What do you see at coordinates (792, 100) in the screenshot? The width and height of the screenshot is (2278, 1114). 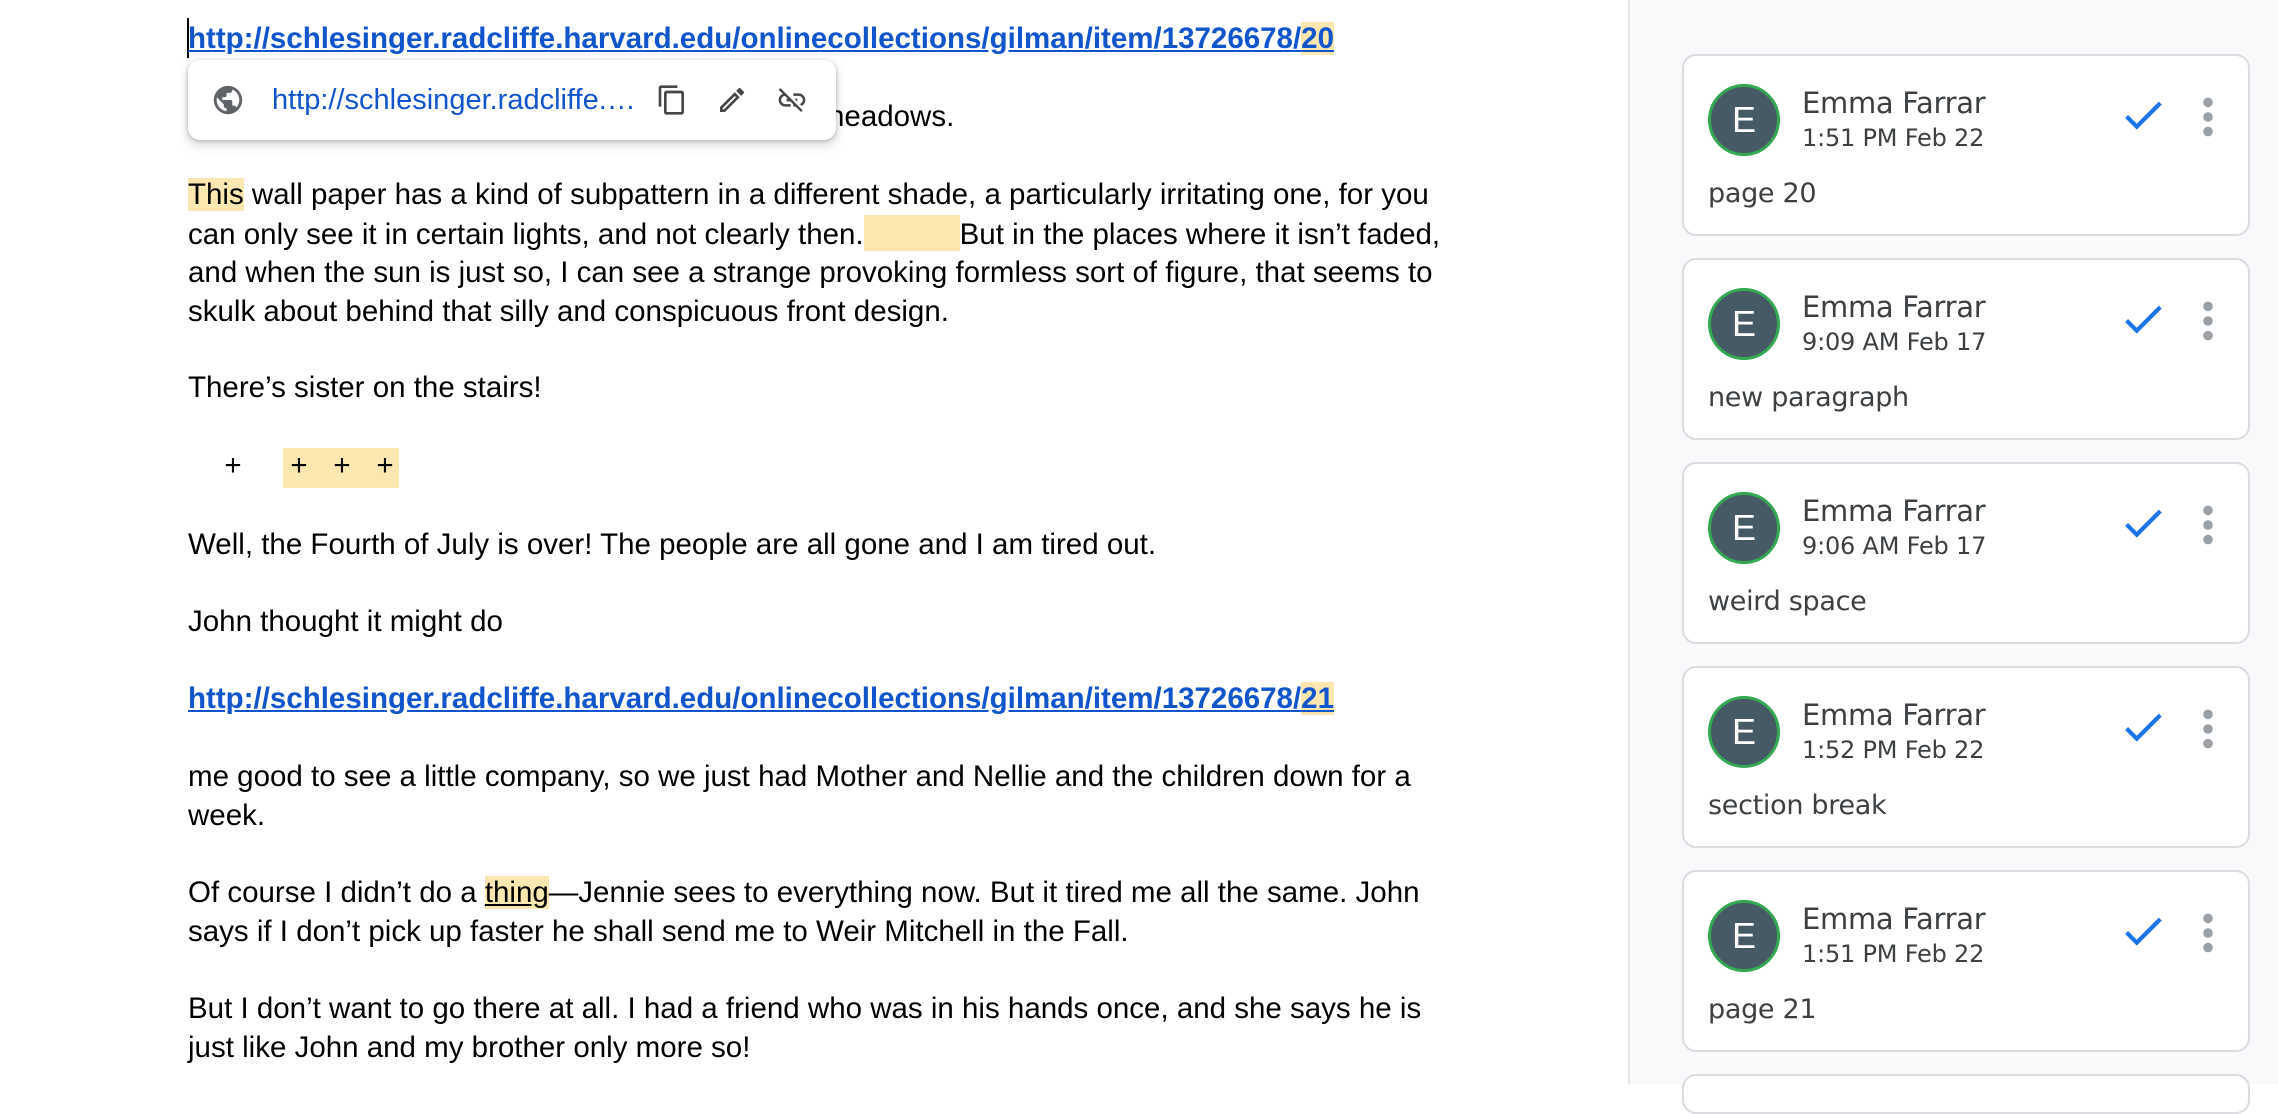 I see `unlink-icon` at bounding box center [792, 100].